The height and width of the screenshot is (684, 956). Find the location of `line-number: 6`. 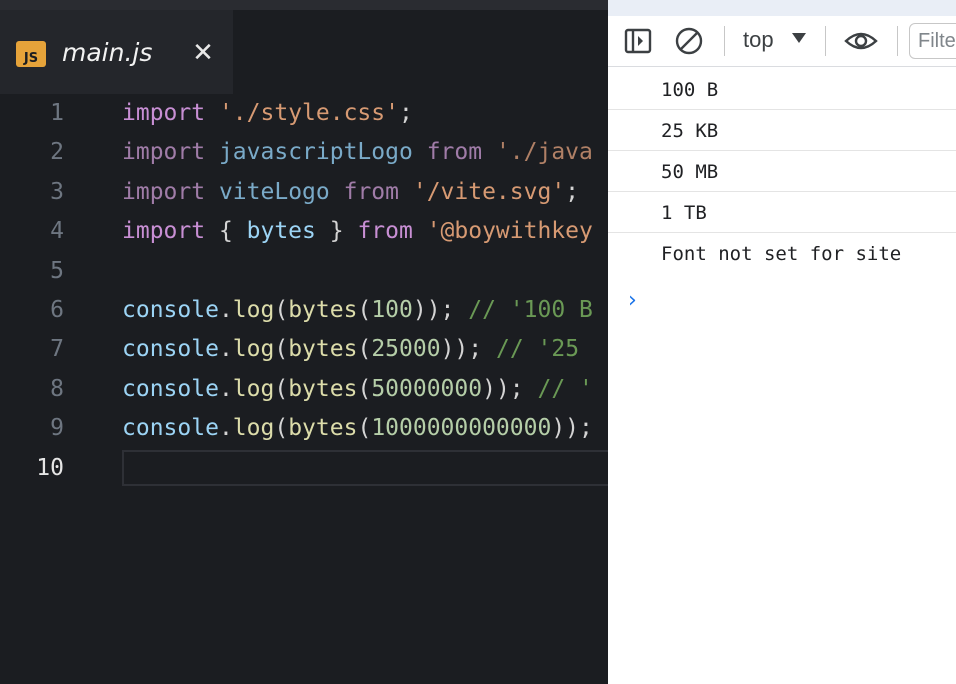

line-number: 6 is located at coordinates (57, 309).